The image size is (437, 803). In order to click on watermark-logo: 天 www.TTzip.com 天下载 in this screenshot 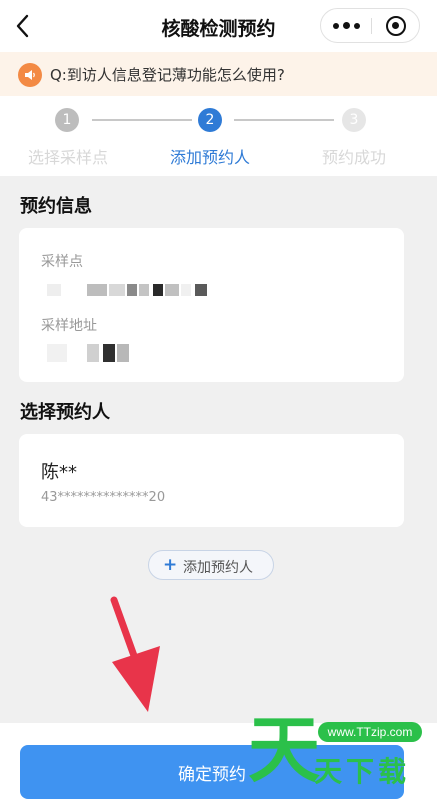, I will do `click(339, 755)`.